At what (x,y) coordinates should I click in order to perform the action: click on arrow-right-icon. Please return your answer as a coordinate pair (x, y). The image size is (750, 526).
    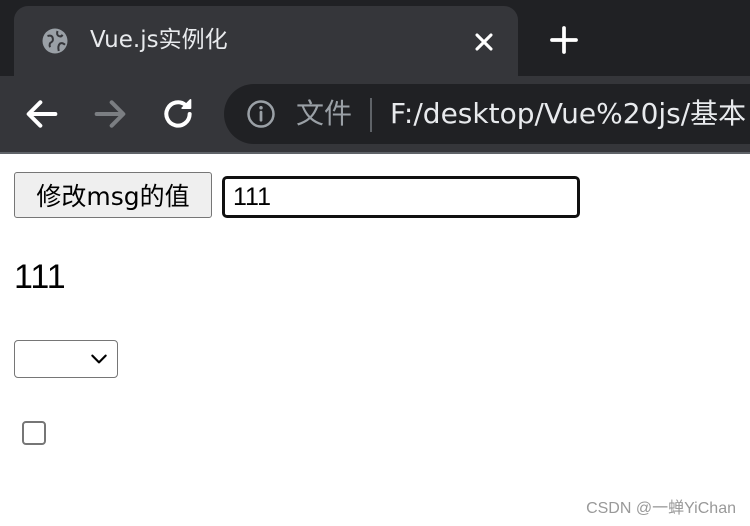
    Looking at the image, I should click on (110, 114).